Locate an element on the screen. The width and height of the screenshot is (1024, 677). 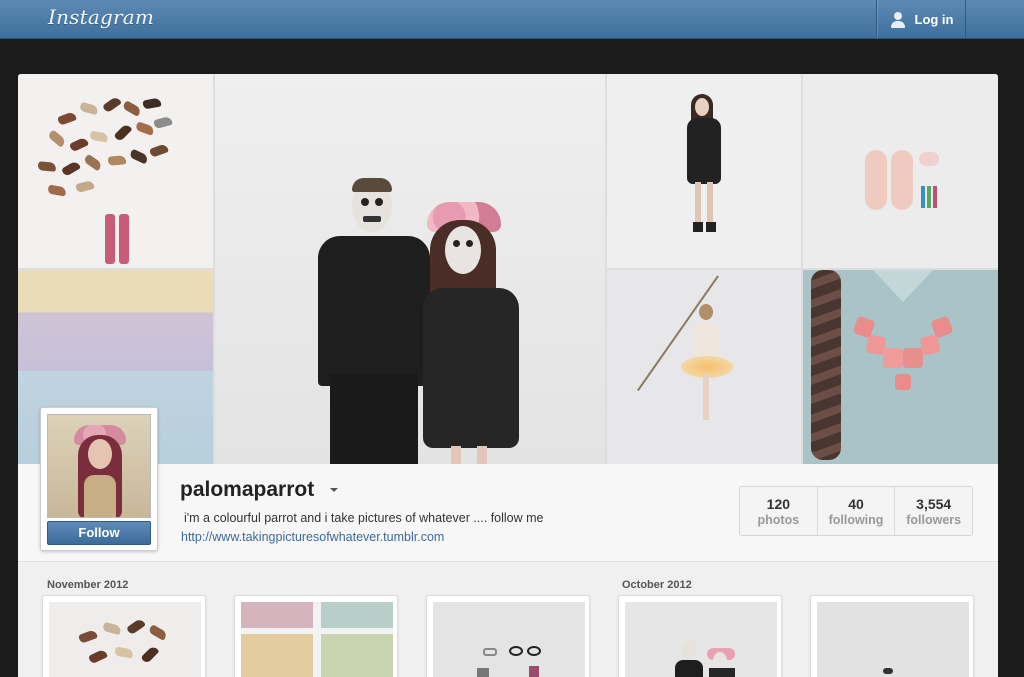
month-heading: October 2012 is located at coordinates (657, 585).